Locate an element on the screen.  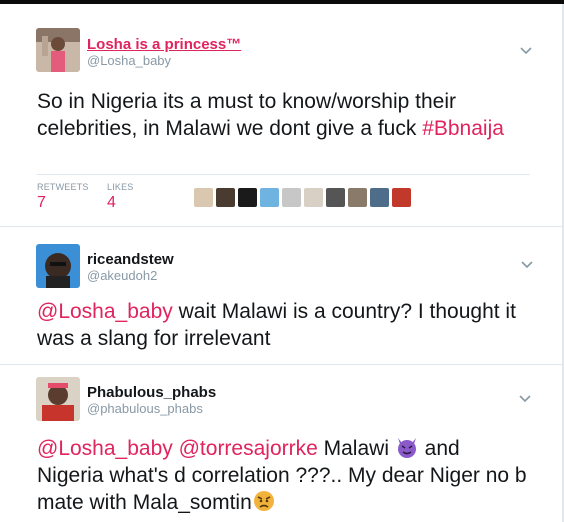
stats-divider-top is located at coordinates (283, 174).